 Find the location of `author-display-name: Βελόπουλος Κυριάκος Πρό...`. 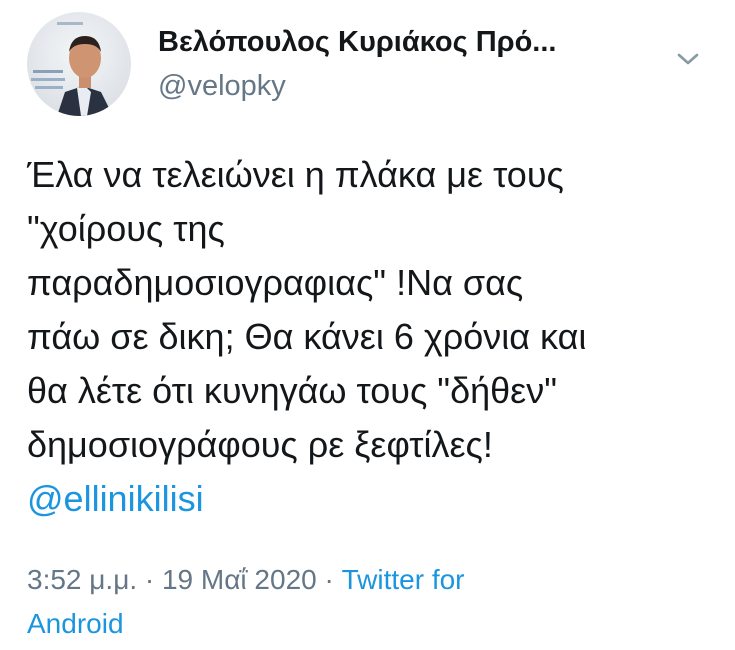

author-display-name: Βελόπουλος Κυριάκος Πρό... is located at coordinates (357, 42).